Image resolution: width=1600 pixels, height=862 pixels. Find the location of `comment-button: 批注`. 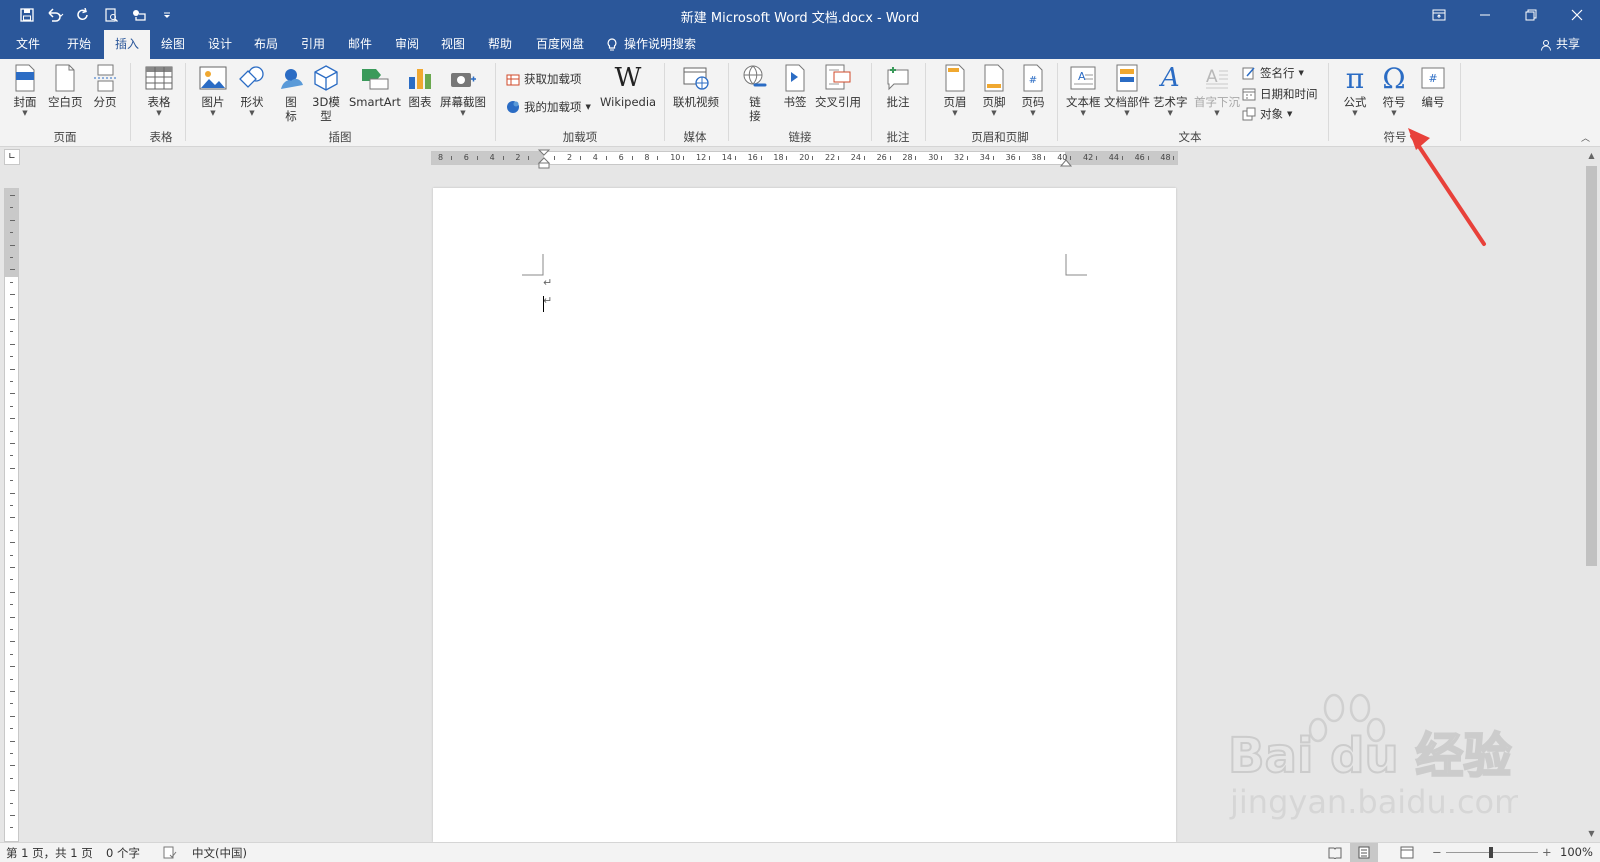

comment-button: 批注 is located at coordinates (898, 86).